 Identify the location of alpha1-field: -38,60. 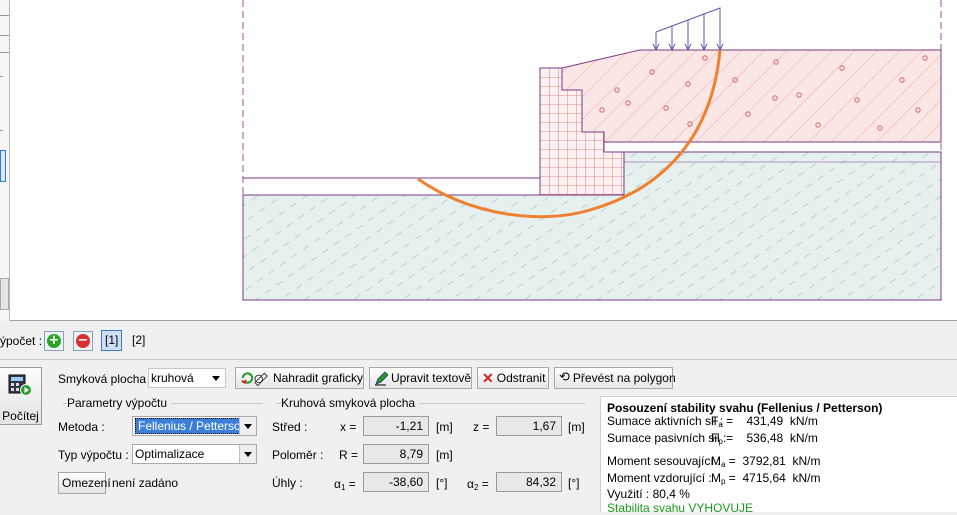
(396, 482).